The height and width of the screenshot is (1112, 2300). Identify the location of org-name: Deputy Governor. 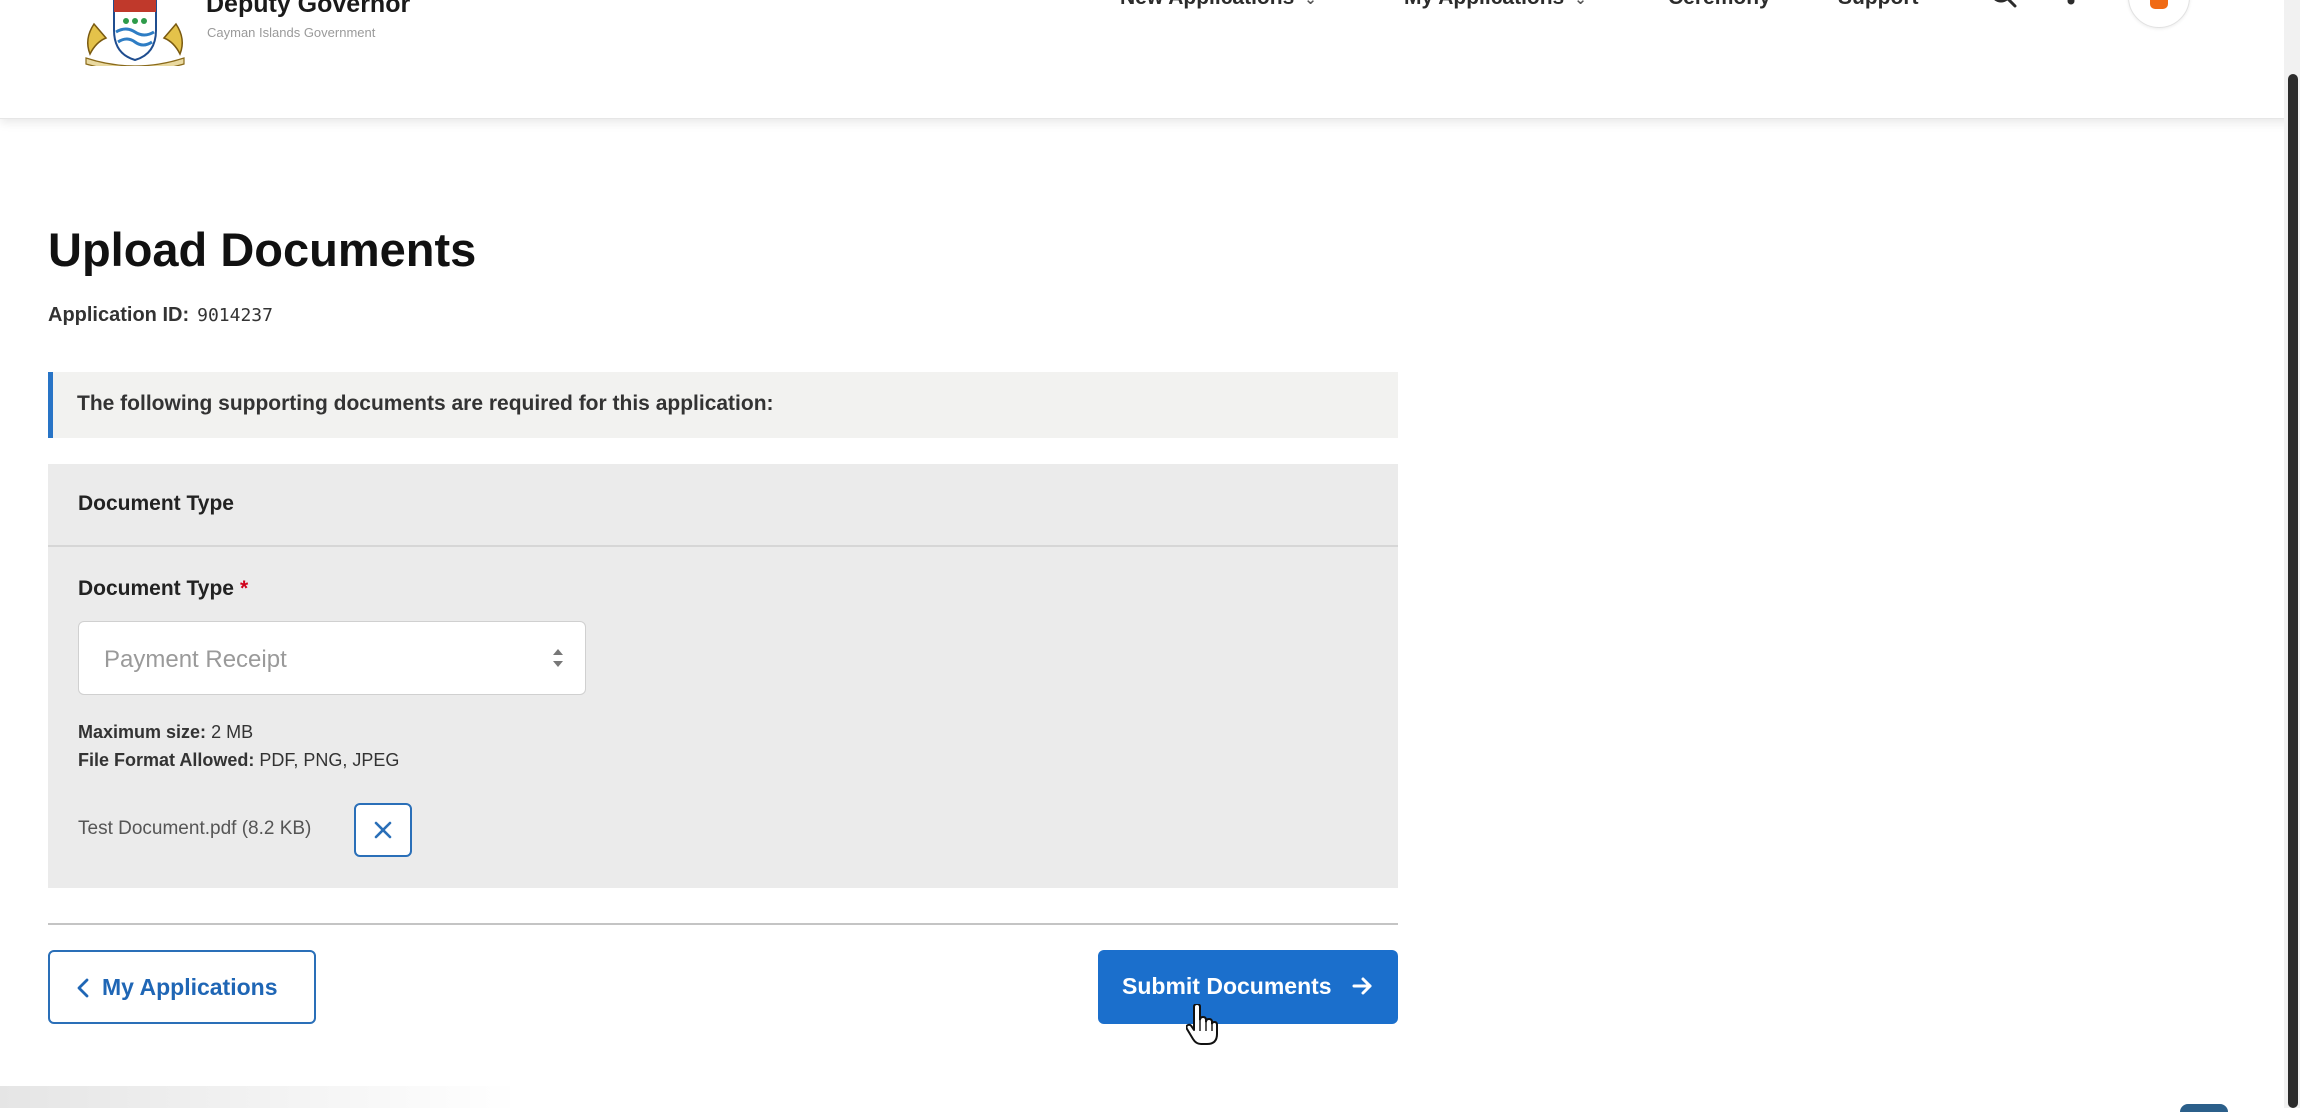
(308, 9).